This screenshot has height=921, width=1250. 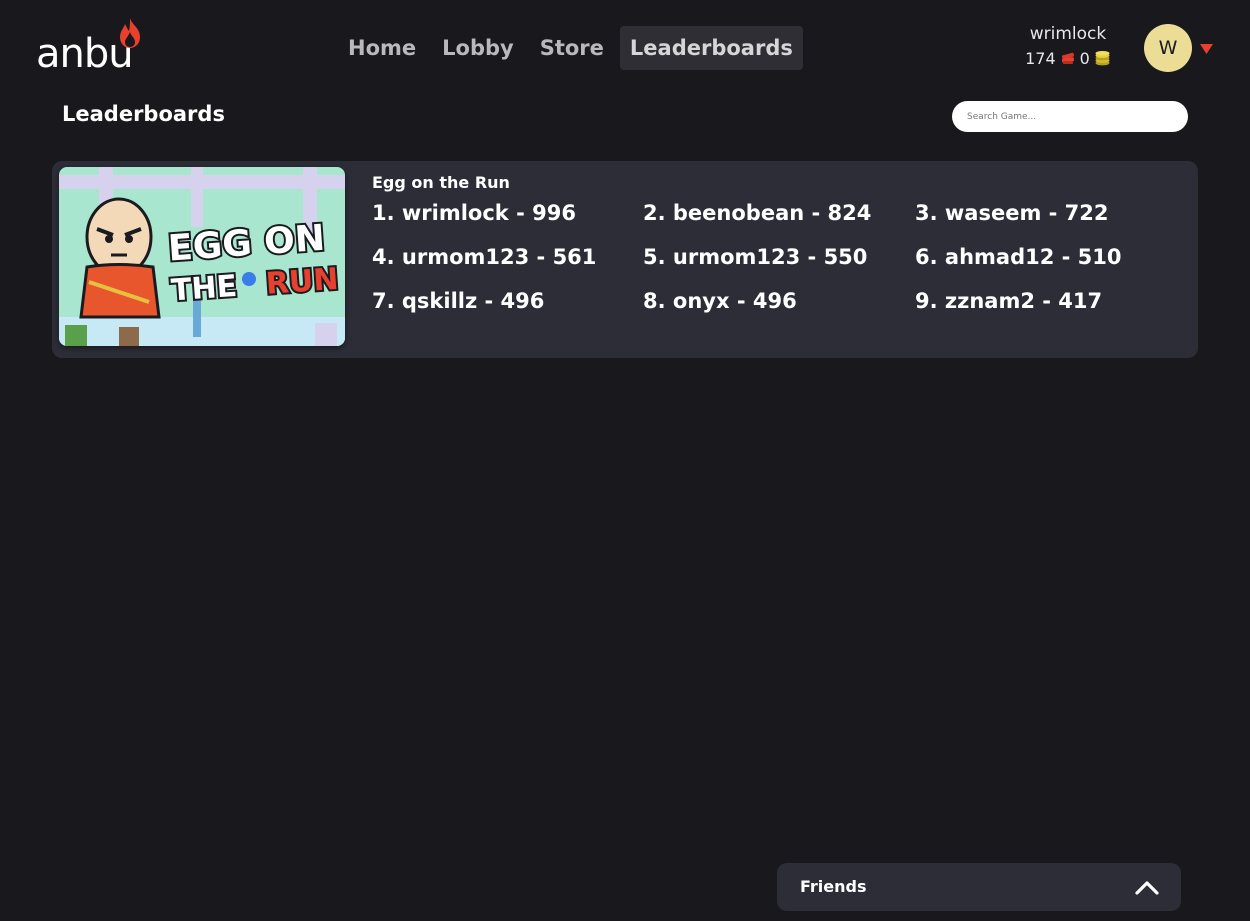 What do you see at coordinates (1147, 887) in the screenshot?
I see `chevron-up-icon` at bounding box center [1147, 887].